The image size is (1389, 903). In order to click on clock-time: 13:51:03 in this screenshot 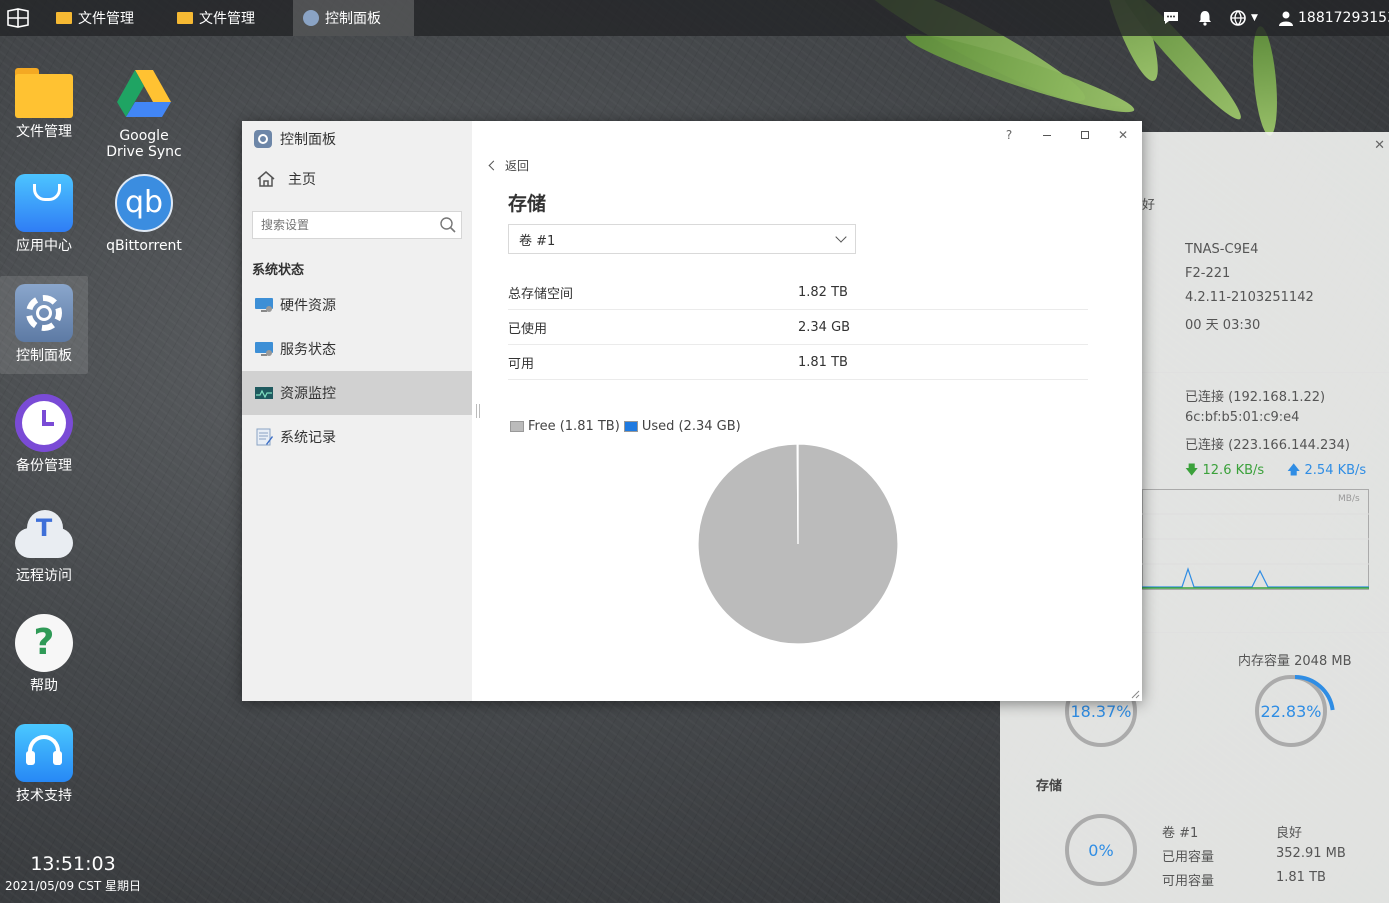, I will do `click(73, 864)`.